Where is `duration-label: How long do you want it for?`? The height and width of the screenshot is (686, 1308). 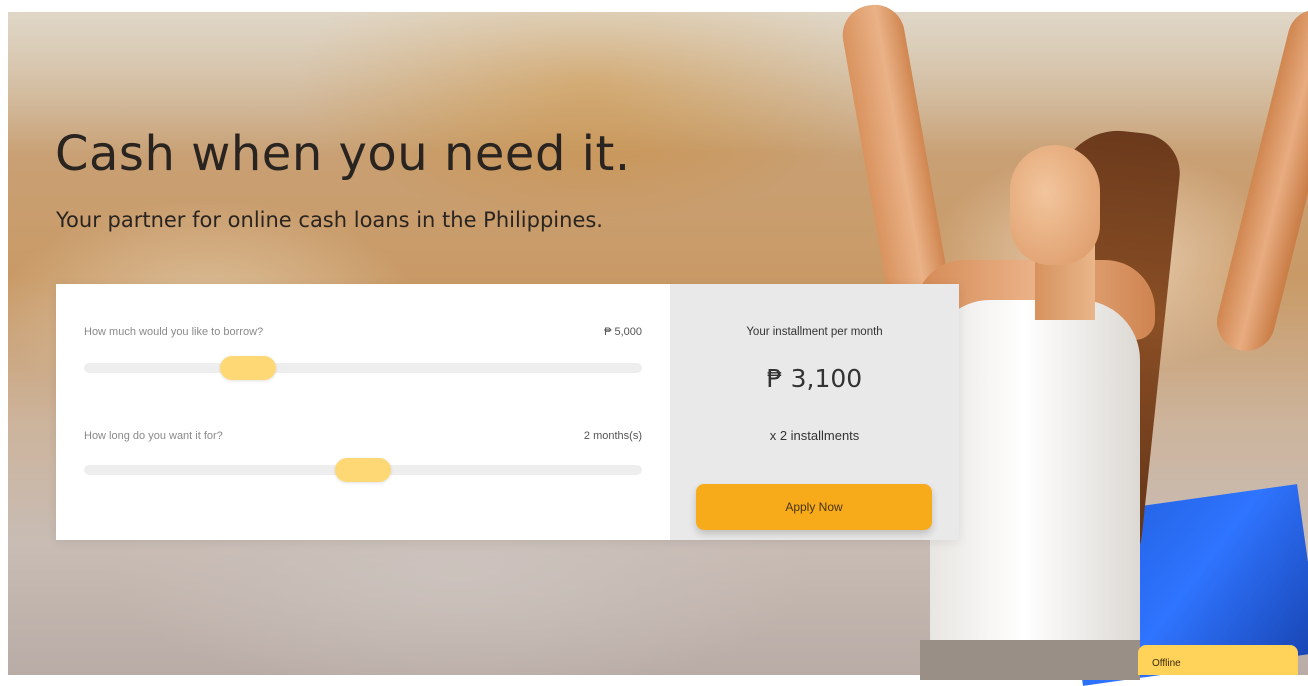 duration-label: How long do you want it for? is located at coordinates (153, 436).